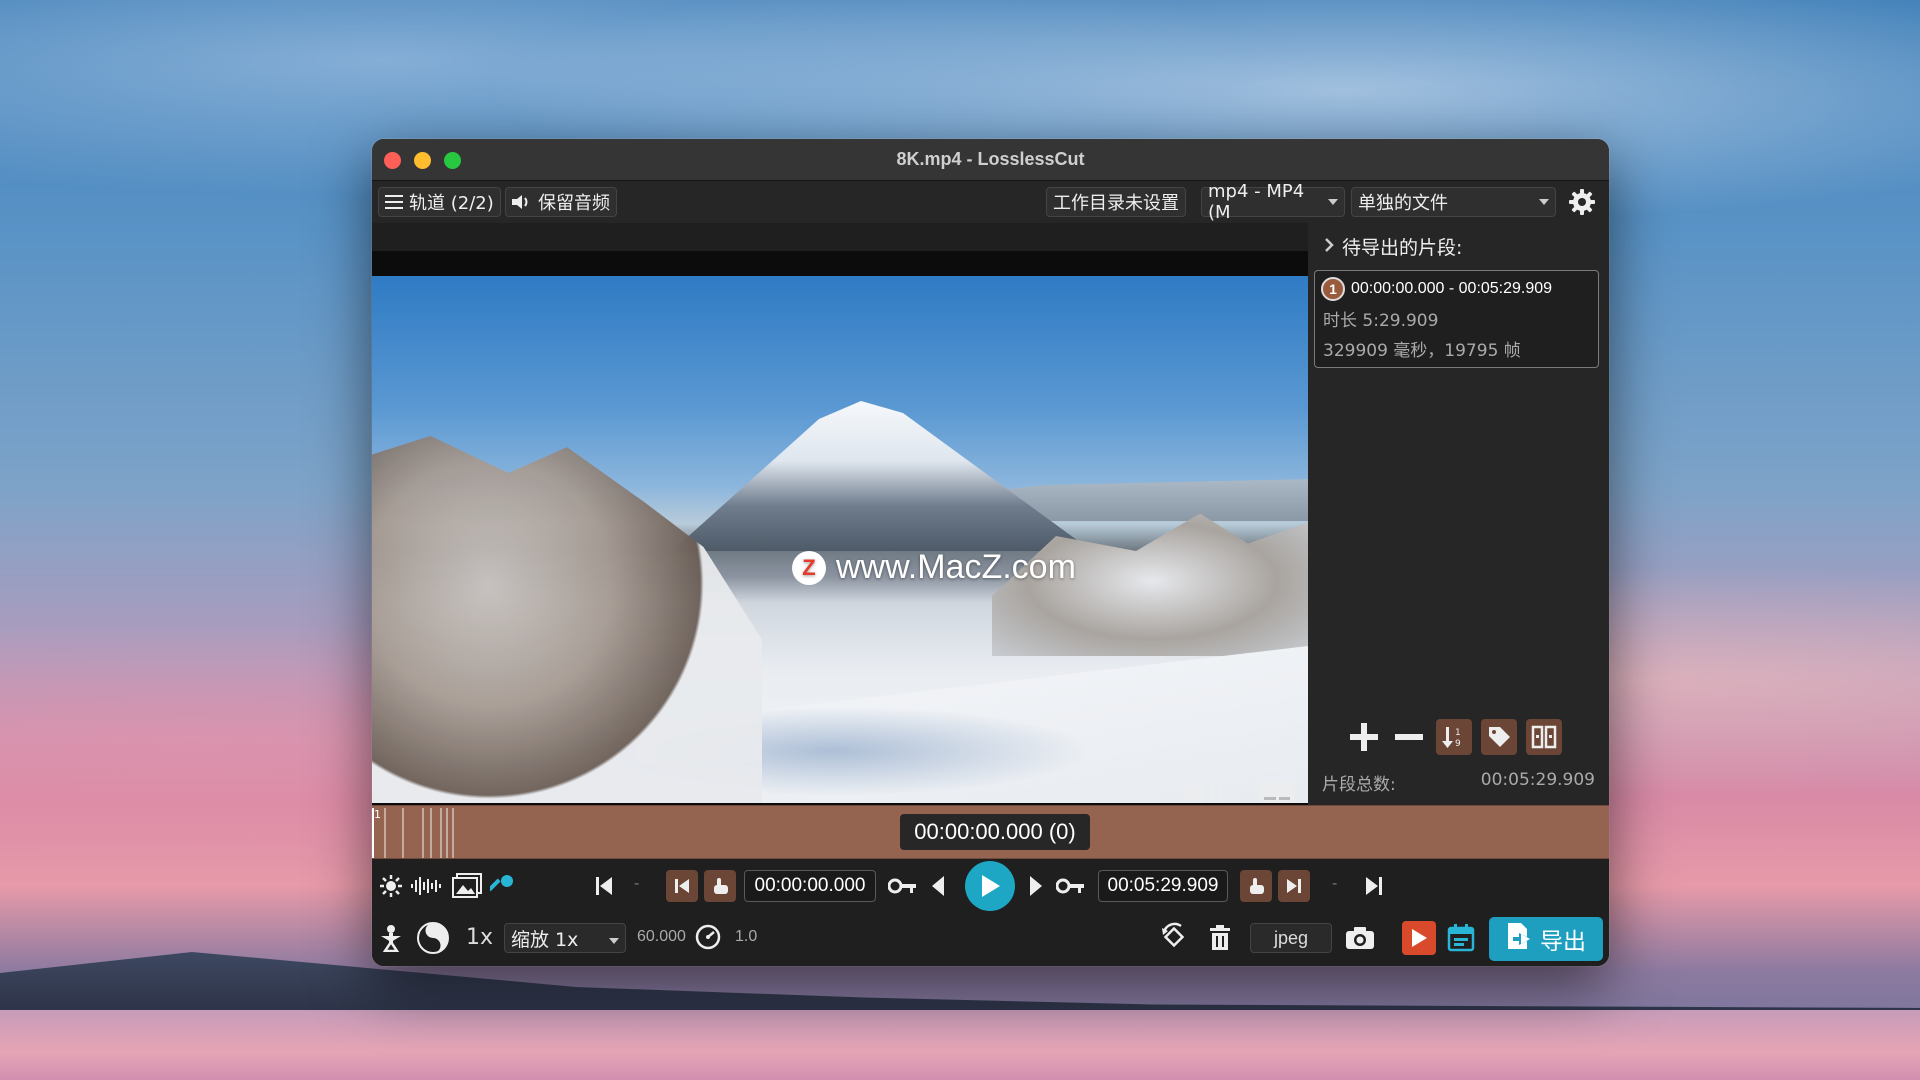  I want to click on workdir-button: 工作目录未设置, so click(1116, 202).